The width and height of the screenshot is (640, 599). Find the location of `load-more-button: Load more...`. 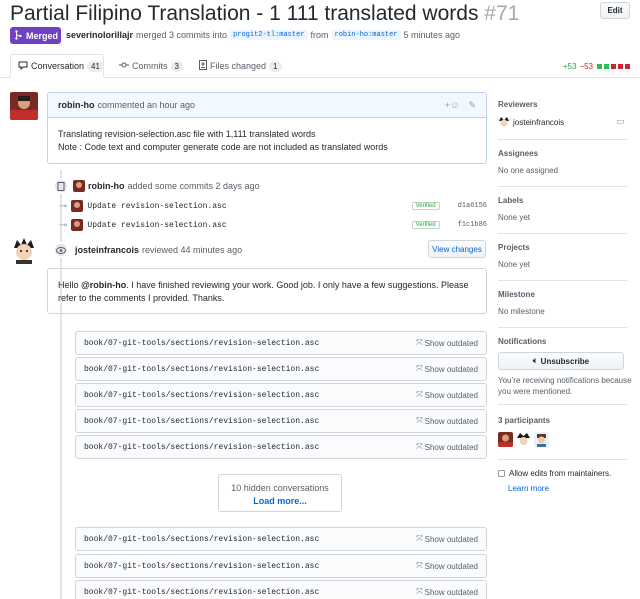

load-more-button: Load more... is located at coordinates (280, 501).